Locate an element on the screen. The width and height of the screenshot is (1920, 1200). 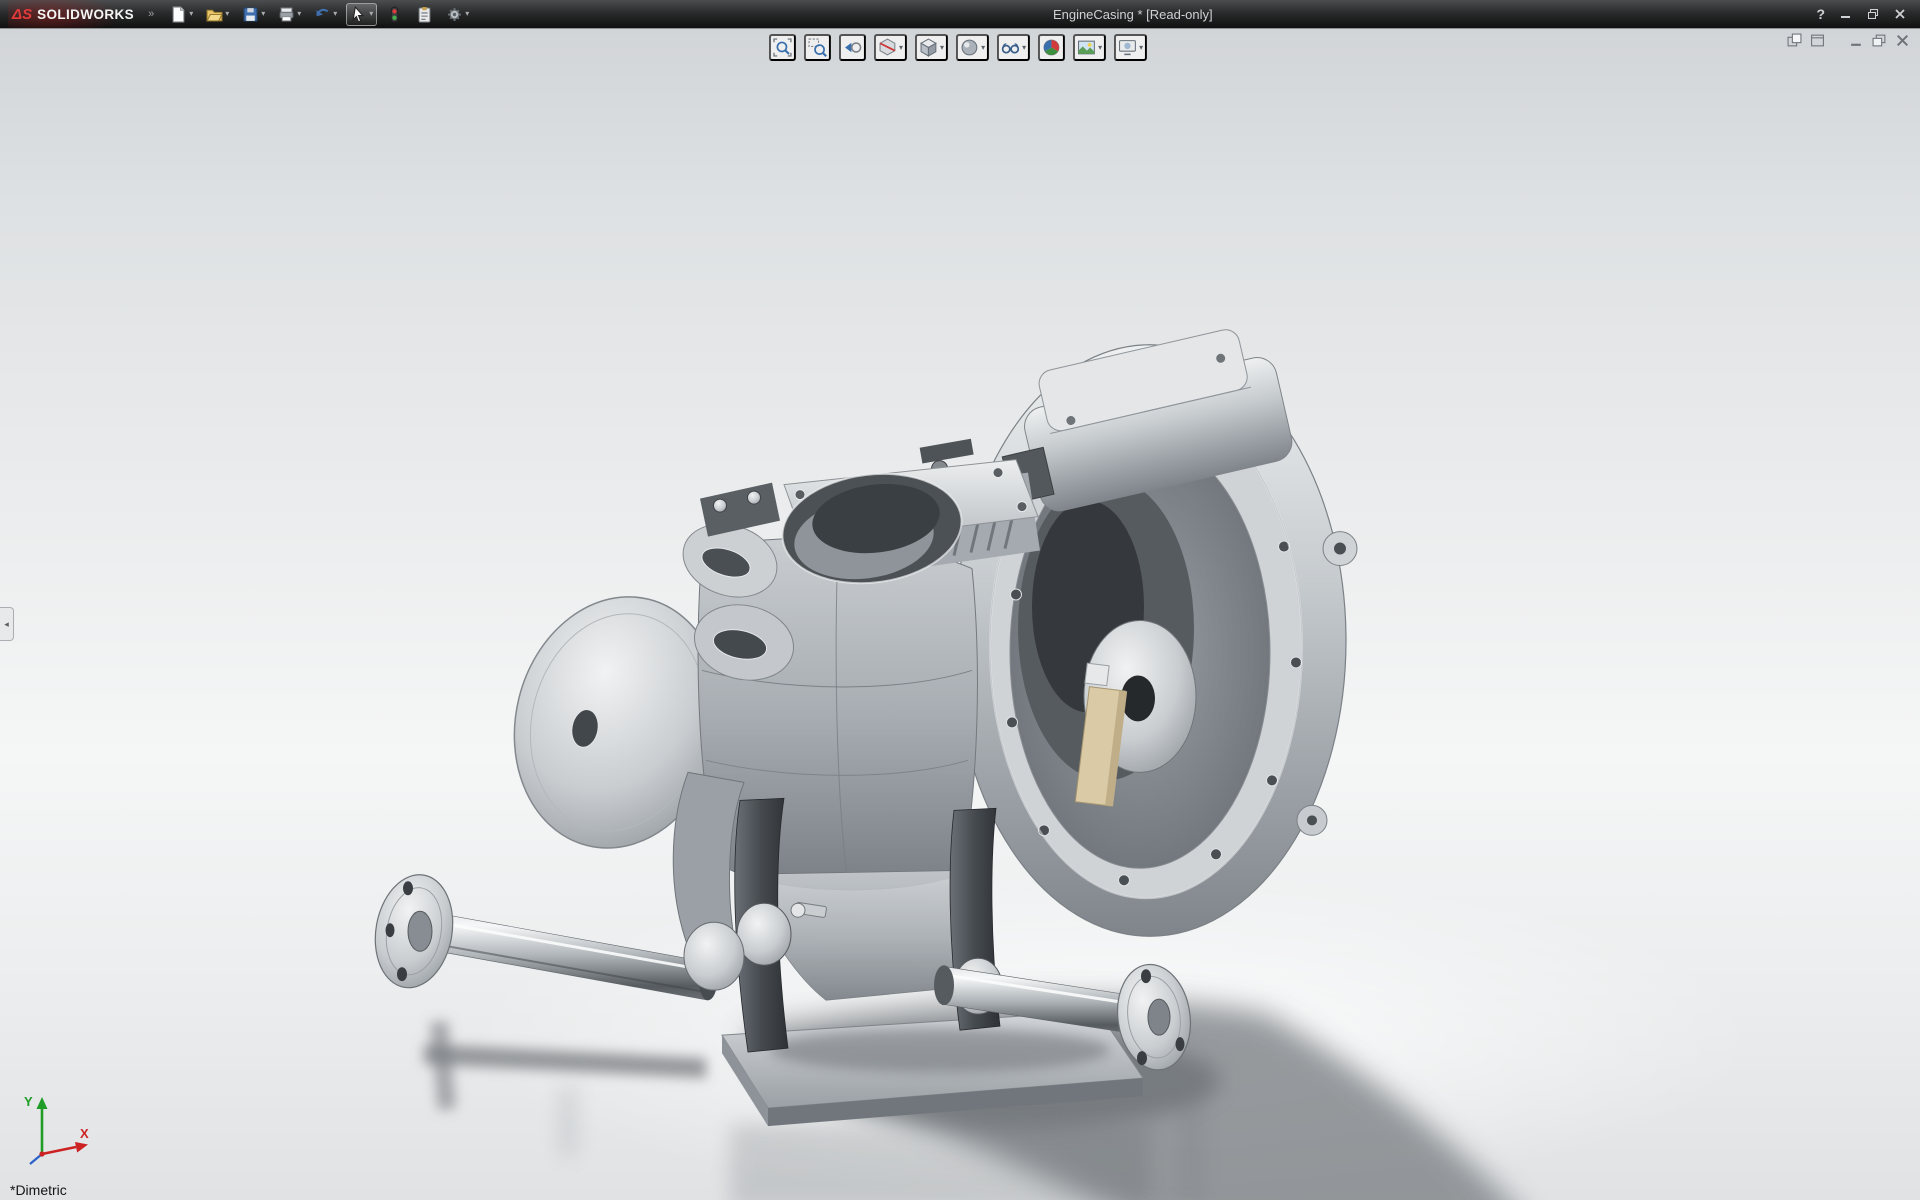
minimize-button is located at coordinates (1846, 14).